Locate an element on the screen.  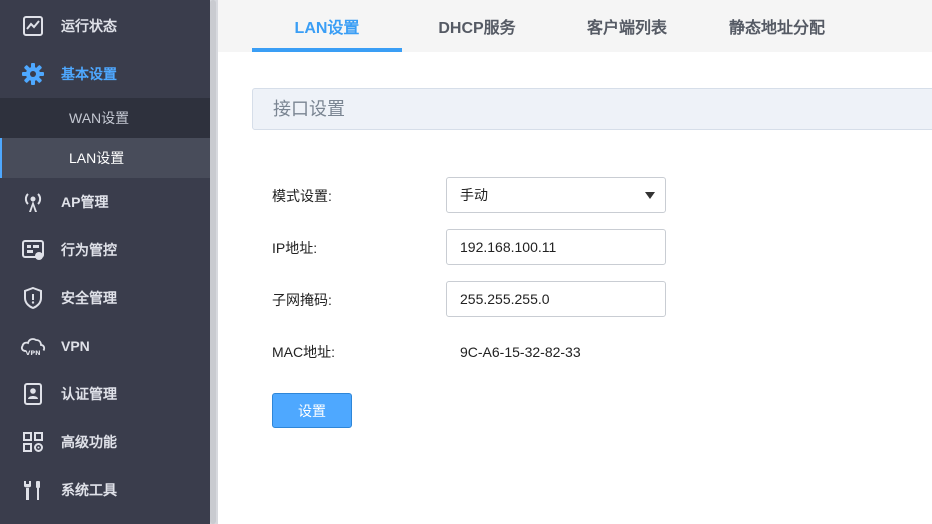
active-tab-indicator is located at coordinates (327, 50).